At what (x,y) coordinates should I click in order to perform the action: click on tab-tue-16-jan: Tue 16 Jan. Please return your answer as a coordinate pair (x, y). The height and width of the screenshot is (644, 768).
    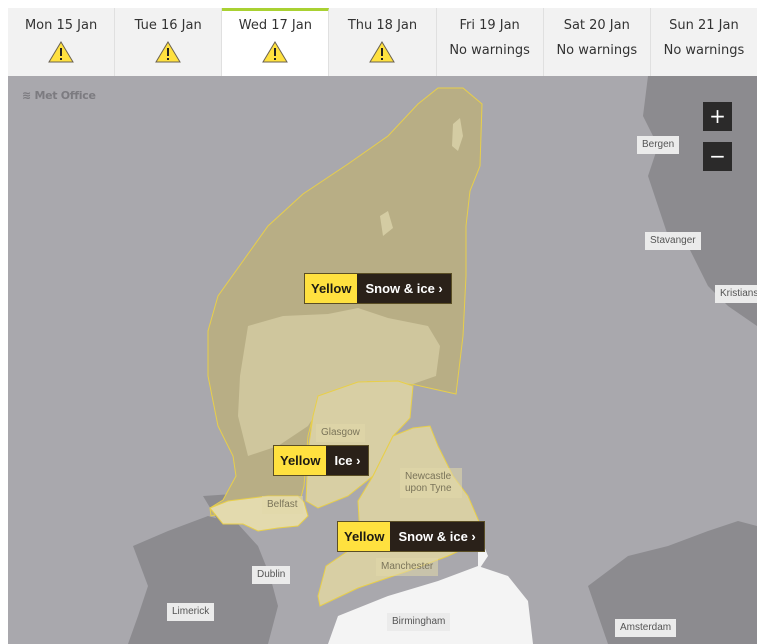
    Looking at the image, I should click on (169, 42).